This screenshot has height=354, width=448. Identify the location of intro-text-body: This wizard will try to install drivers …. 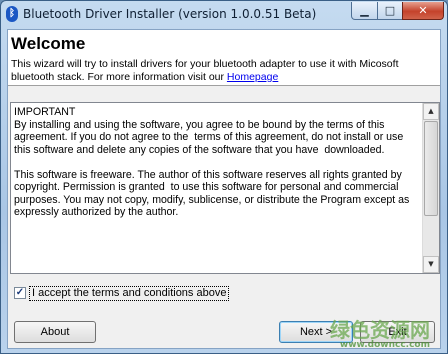
(205, 70).